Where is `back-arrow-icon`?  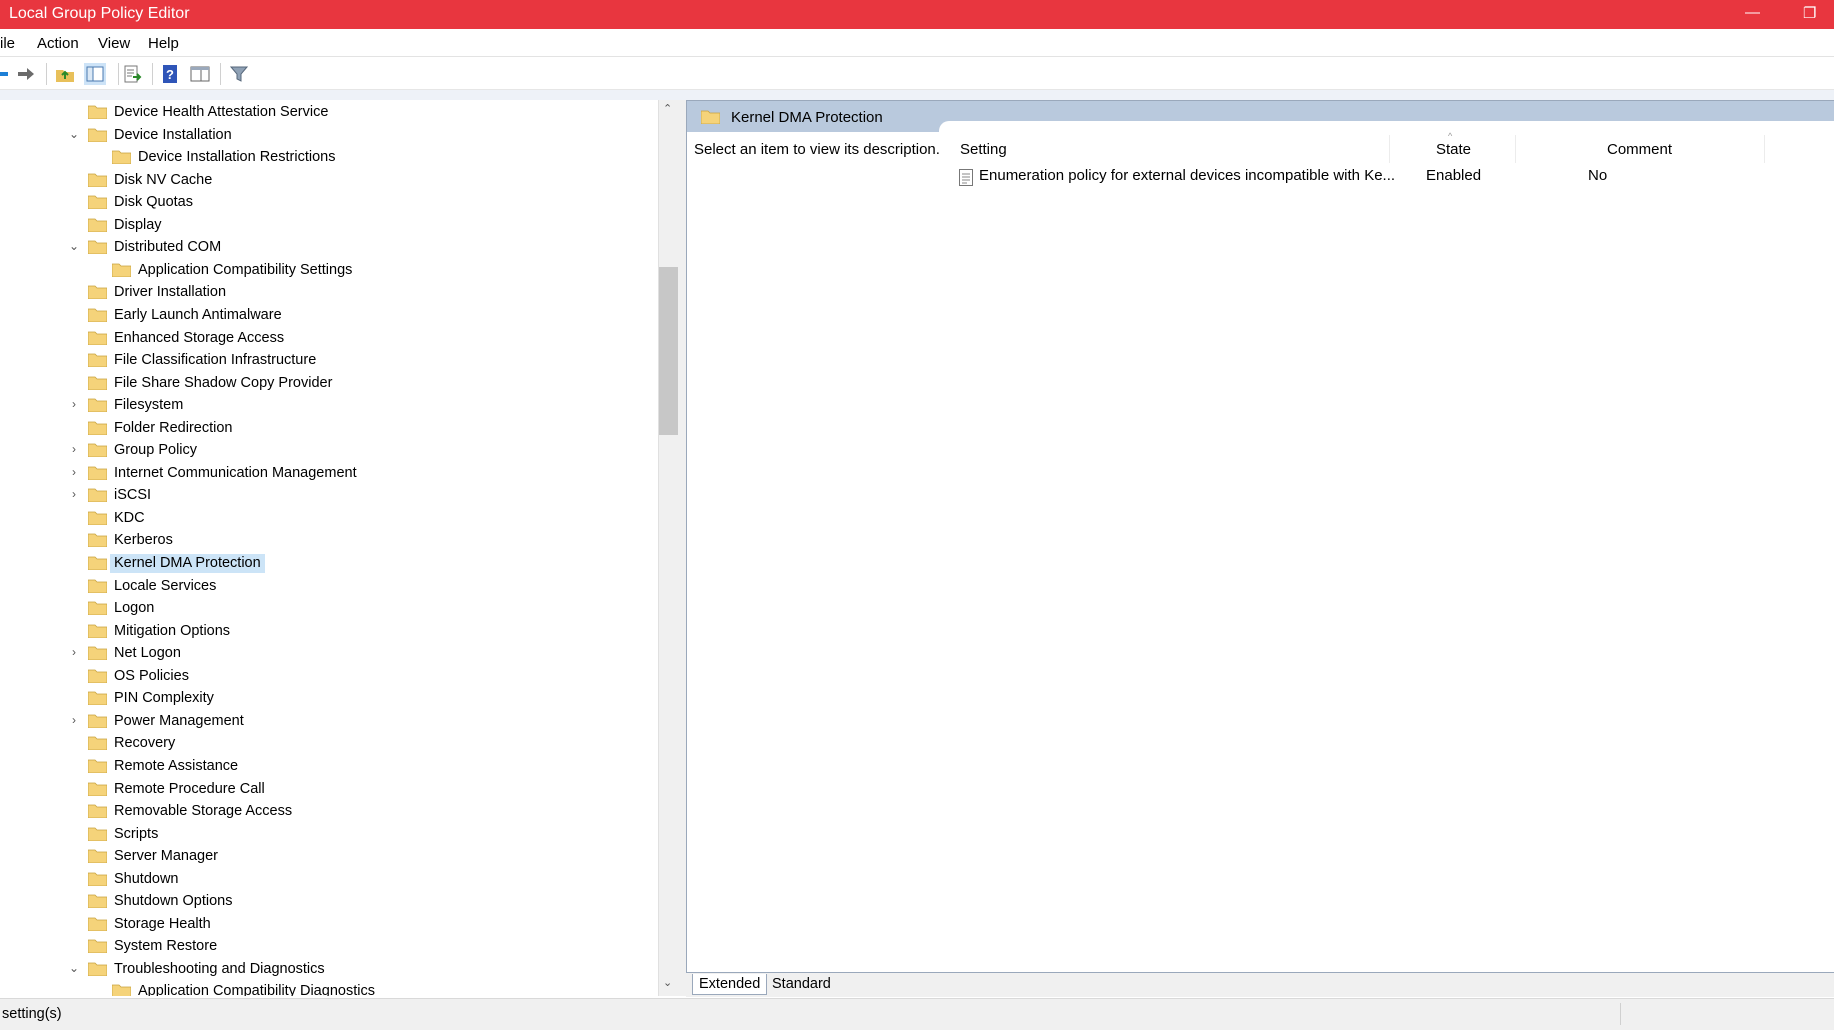 back-arrow-icon is located at coordinates (5, 74).